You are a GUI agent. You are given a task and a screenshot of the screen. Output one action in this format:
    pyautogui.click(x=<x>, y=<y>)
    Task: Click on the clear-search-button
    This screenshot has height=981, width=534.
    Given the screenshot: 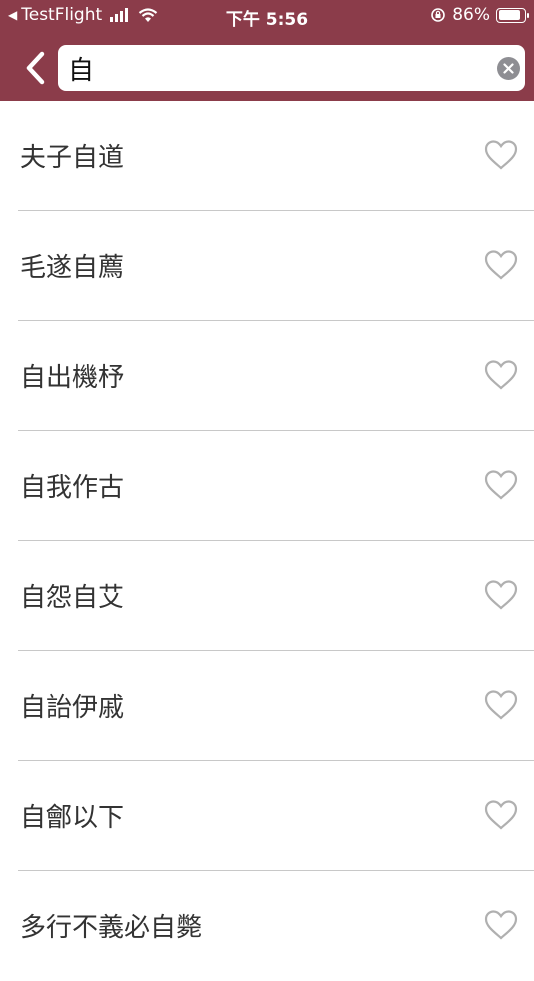 What is the action you would take?
    pyautogui.click(x=508, y=68)
    